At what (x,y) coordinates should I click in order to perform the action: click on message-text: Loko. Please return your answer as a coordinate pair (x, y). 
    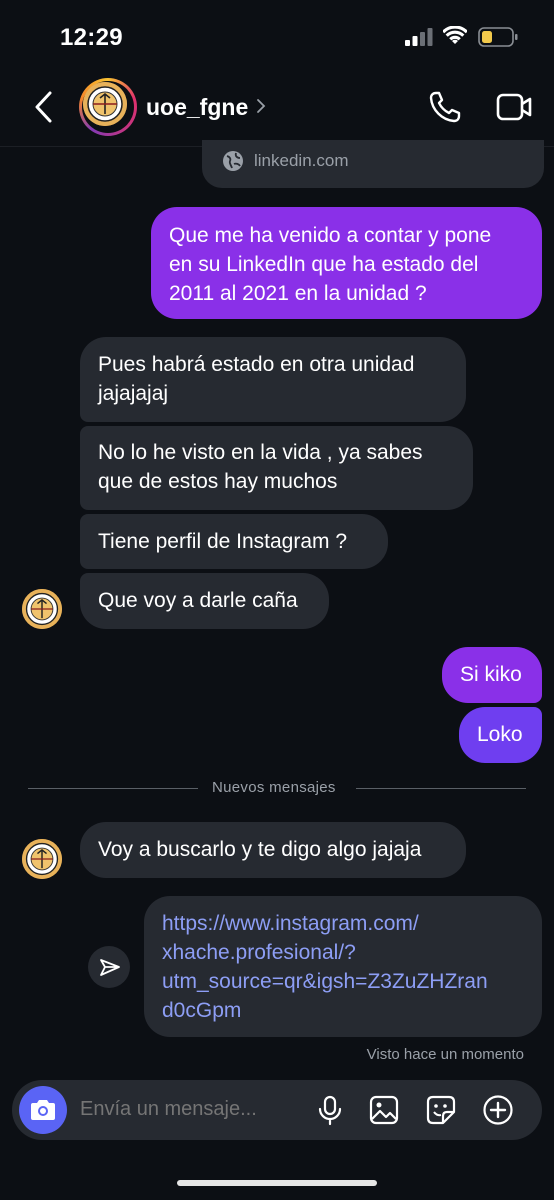
    Looking at the image, I should click on (500, 734).